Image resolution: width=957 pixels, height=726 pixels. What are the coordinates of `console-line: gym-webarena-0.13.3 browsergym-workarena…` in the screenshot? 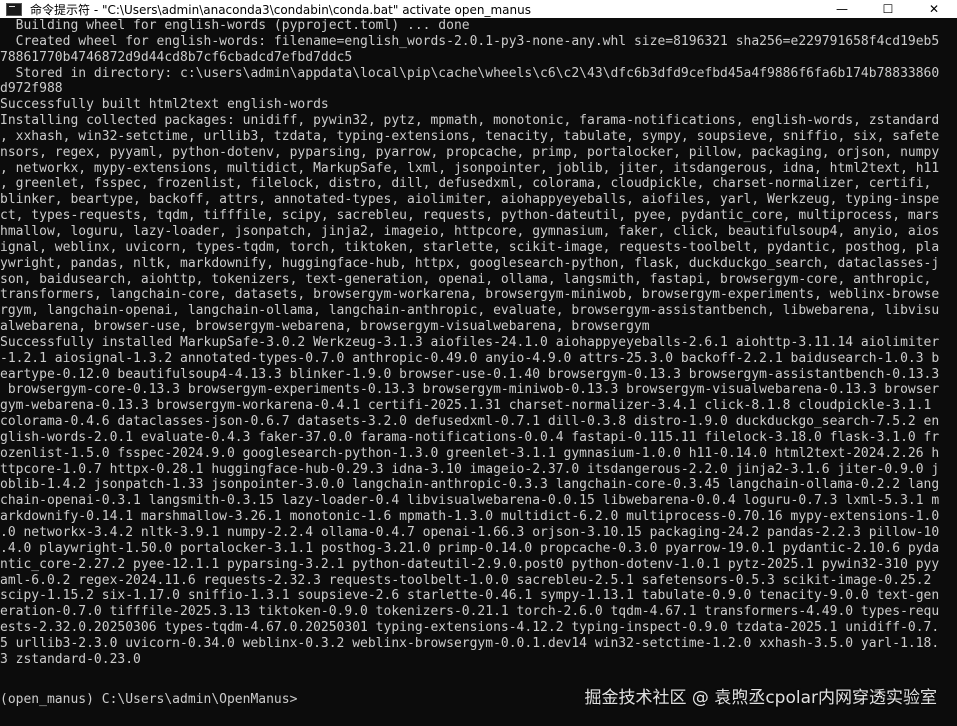 It's located at (466, 406).